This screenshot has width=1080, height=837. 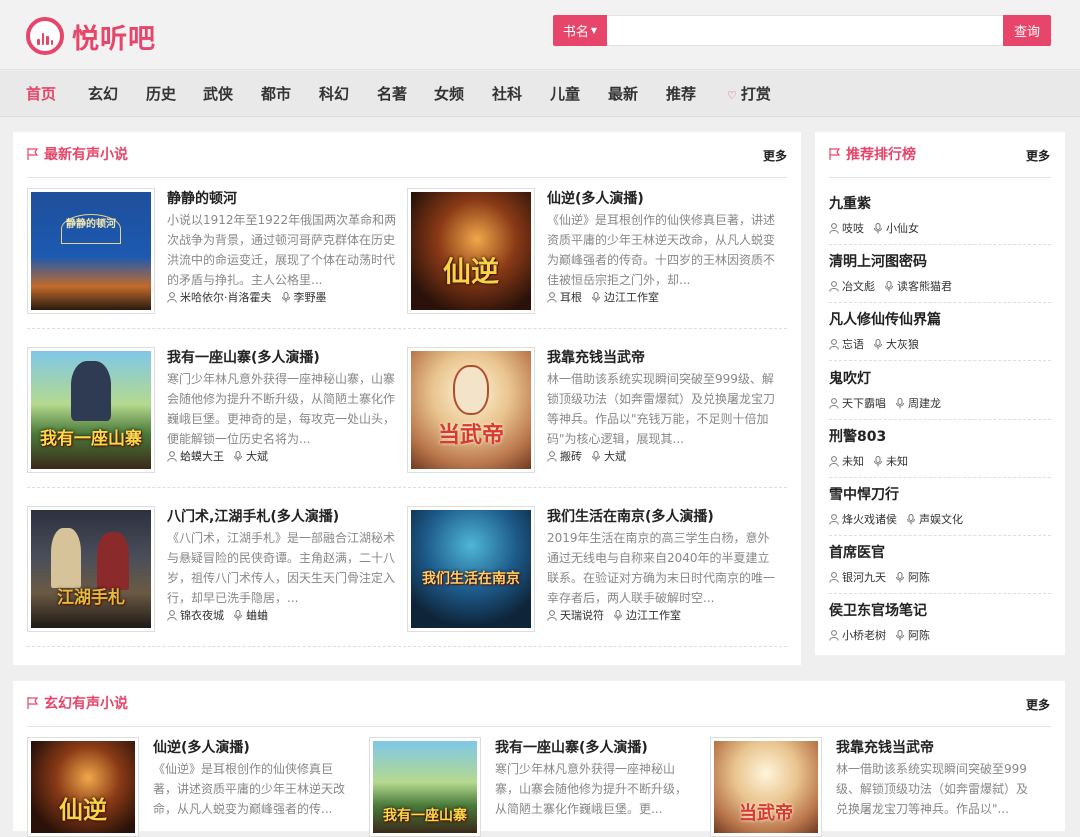 What do you see at coordinates (924, 286) in the screenshot?
I see `rank-narrator: 读客熊猫君` at bounding box center [924, 286].